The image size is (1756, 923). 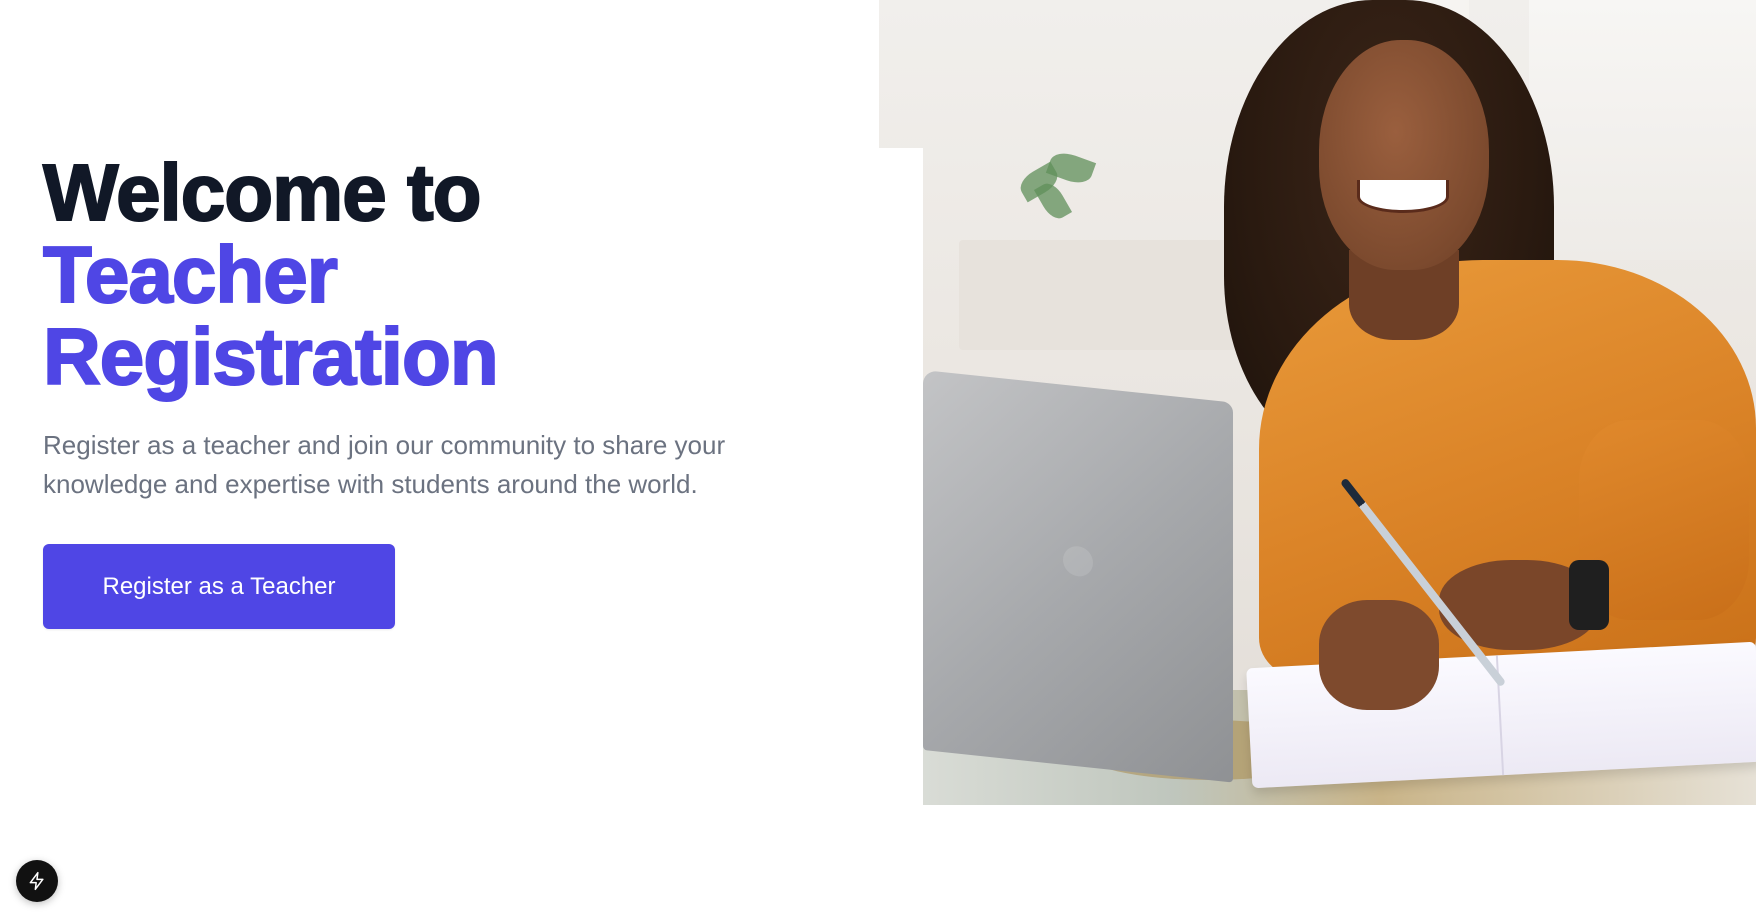 What do you see at coordinates (1589, 595) in the screenshot?
I see `photo-watch` at bounding box center [1589, 595].